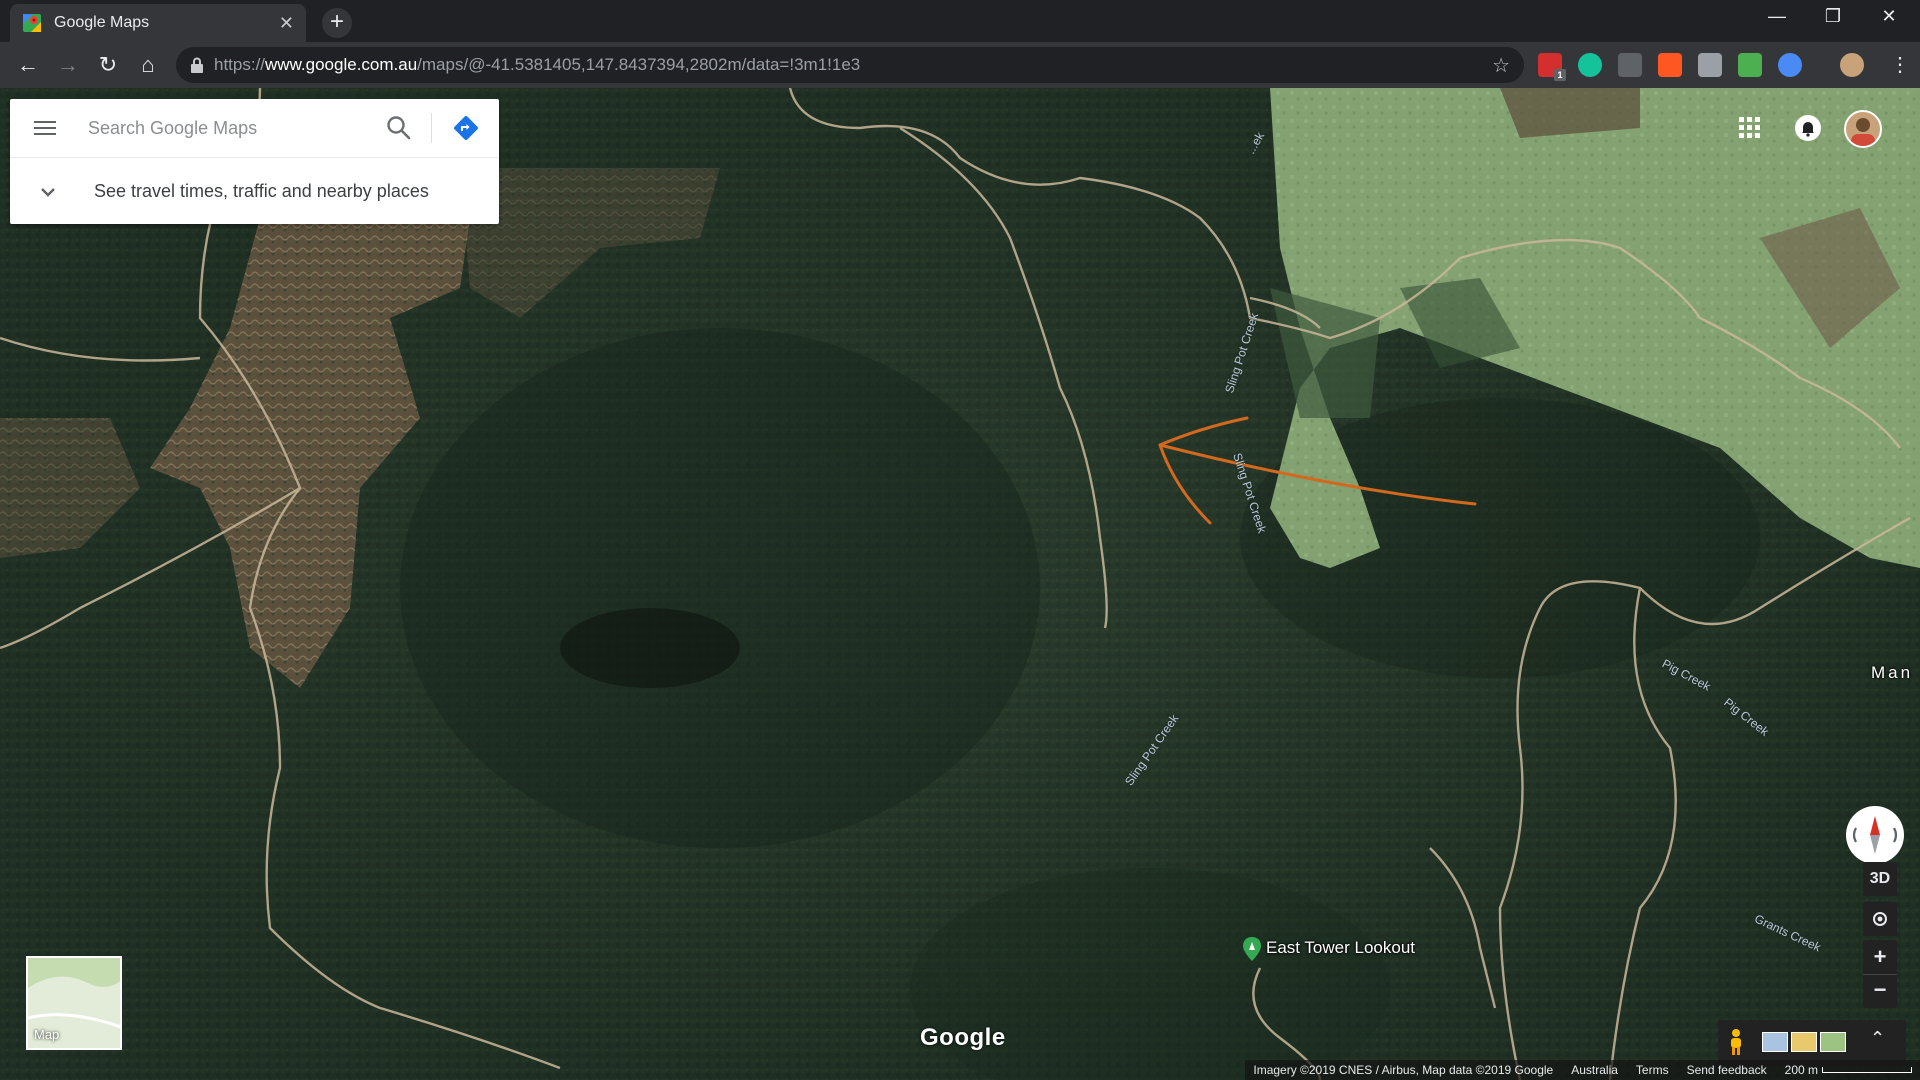 The image size is (1920, 1080). What do you see at coordinates (1736, 1042) in the screenshot?
I see `pegman-icon` at bounding box center [1736, 1042].